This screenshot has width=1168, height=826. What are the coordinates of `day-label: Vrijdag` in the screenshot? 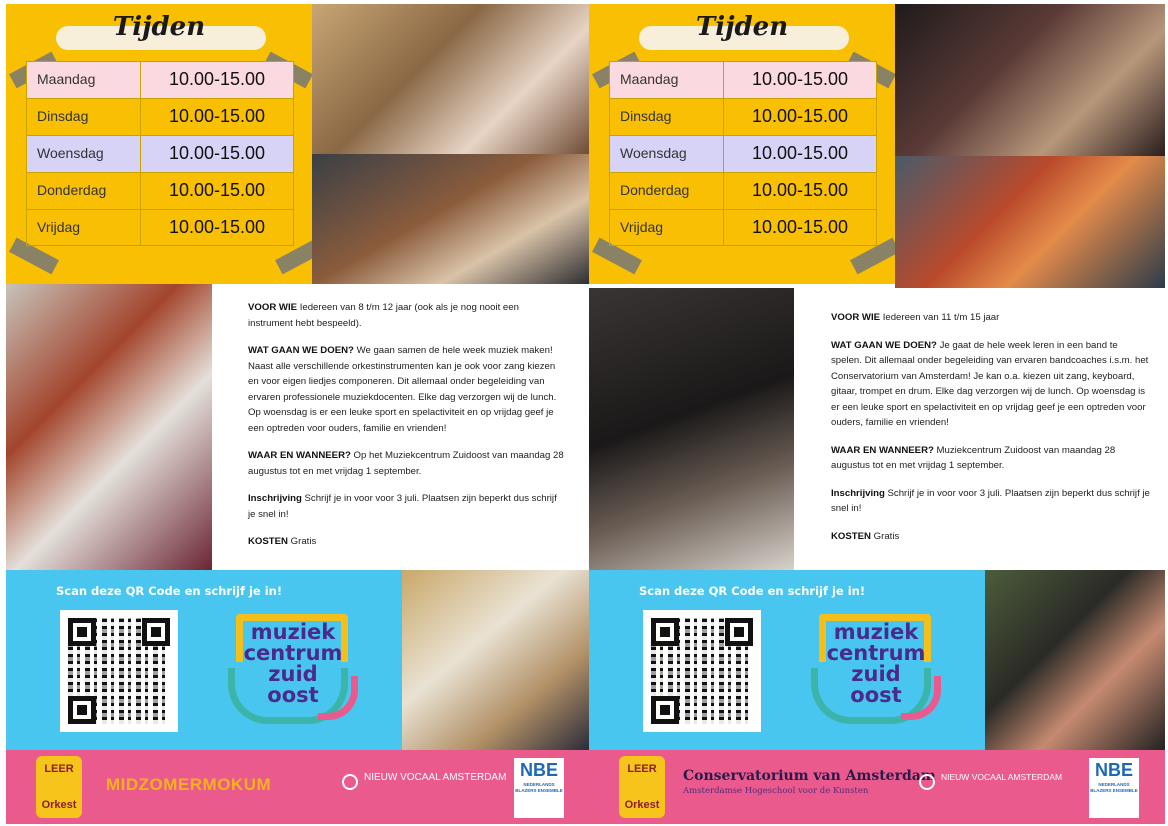 It's located at (84, 227).